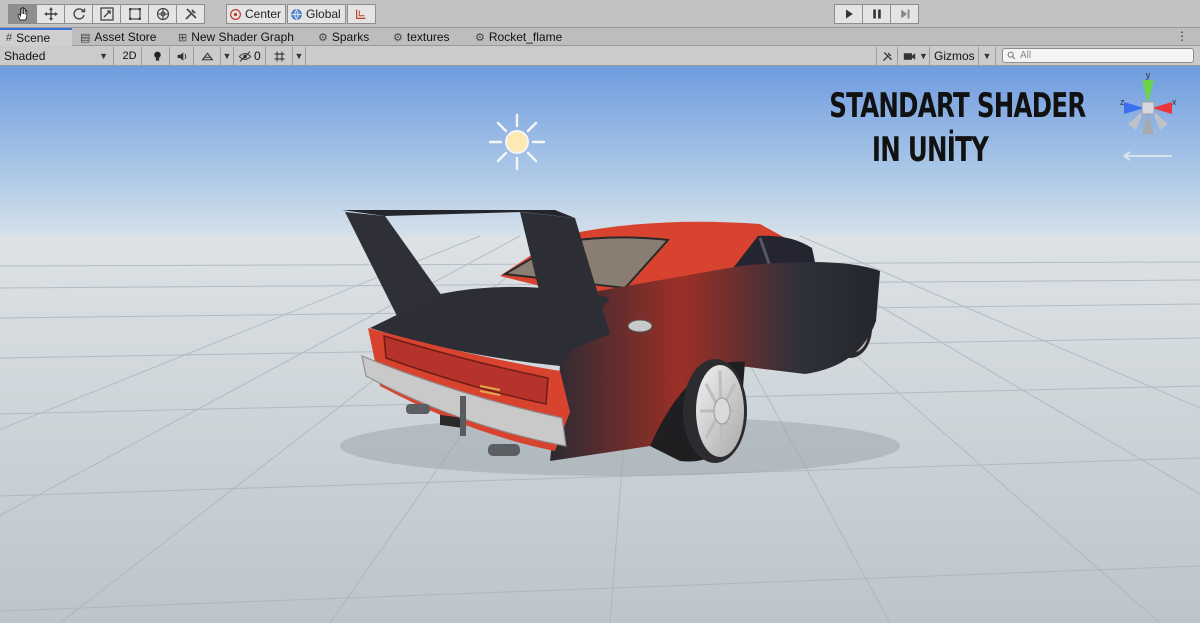 The width and height of the screenshot is (1200, 623). I want to click on effects-icon, so click(207, 55).